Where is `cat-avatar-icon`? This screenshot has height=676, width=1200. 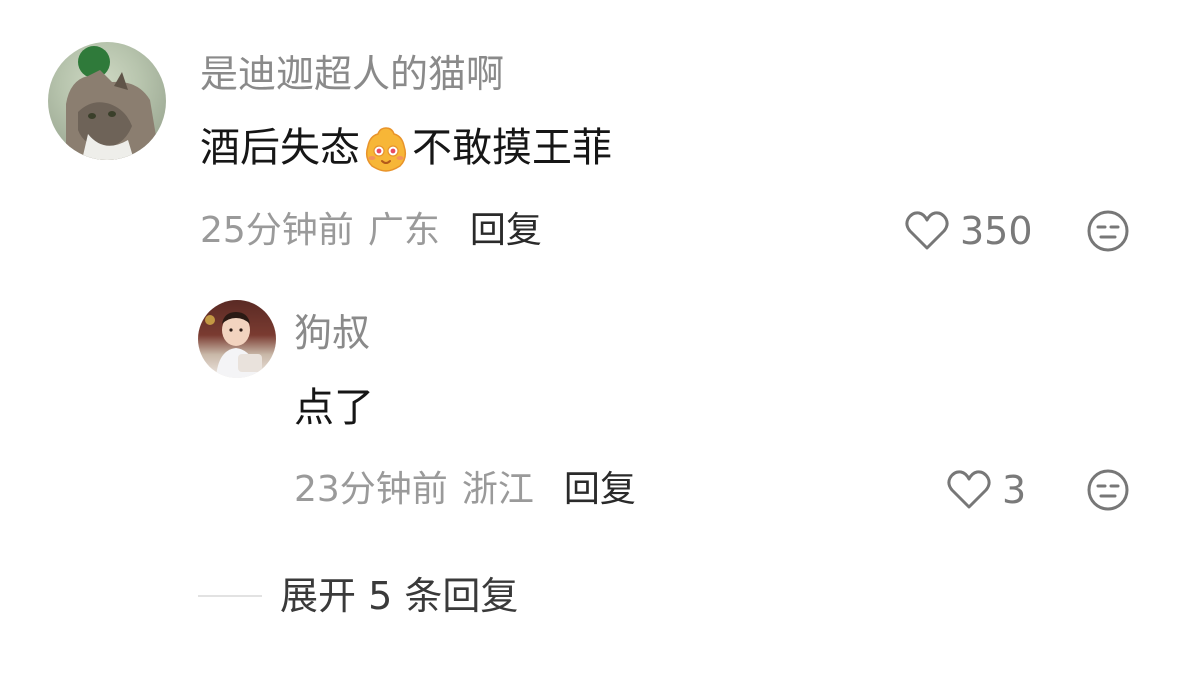
cat-avatar-icon is located at coordinates (113, 103).